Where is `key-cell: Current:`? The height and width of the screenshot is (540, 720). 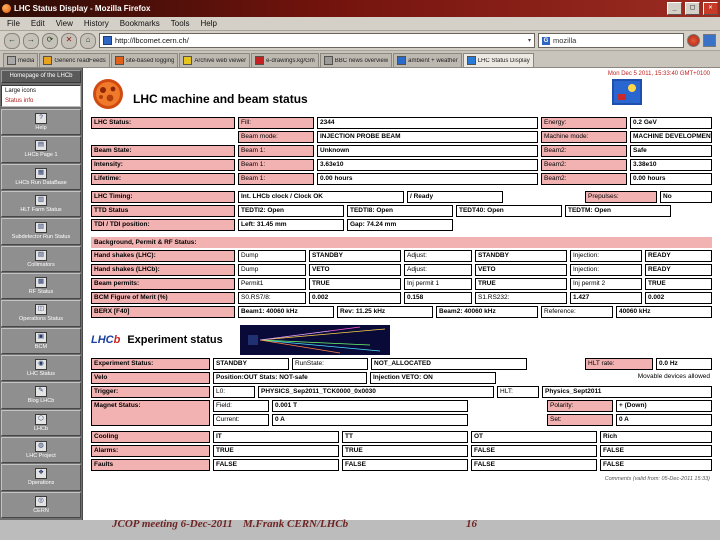 key-cell: Current: is located at coordinates (241, 420).